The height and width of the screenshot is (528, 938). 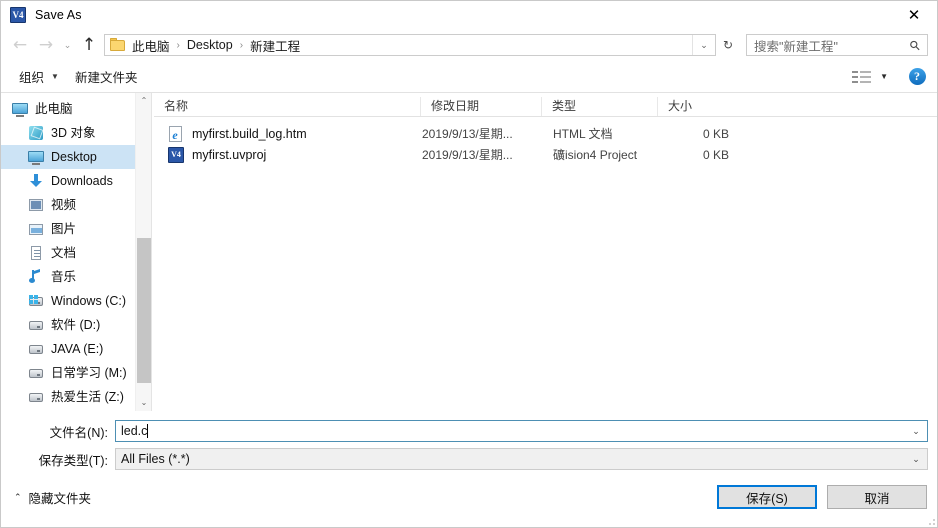 I want to click on column-header-3: 大小, so click(x=694, y=106).